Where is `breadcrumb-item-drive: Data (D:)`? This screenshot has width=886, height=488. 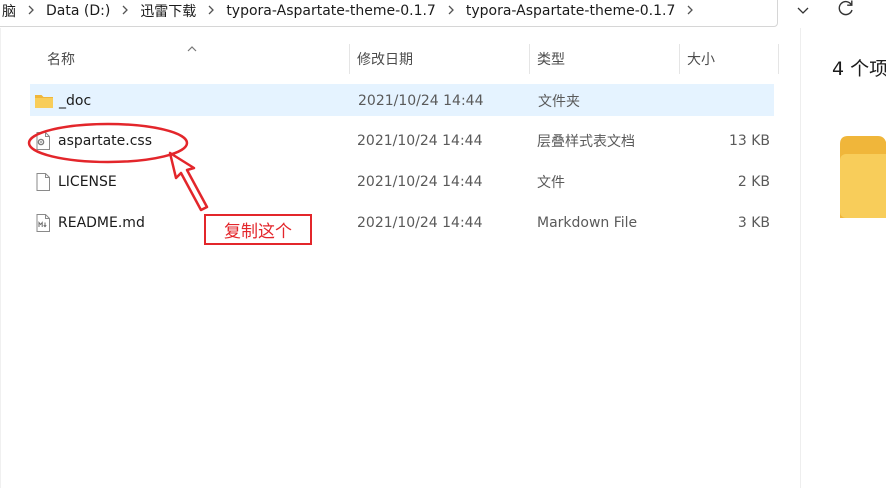
breadcrumb-item-drive: Data (D:) is located at coordinates (78, 11).